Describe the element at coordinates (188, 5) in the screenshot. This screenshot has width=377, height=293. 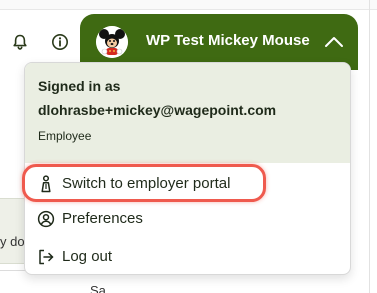
I see `page-top-strip` at that location.